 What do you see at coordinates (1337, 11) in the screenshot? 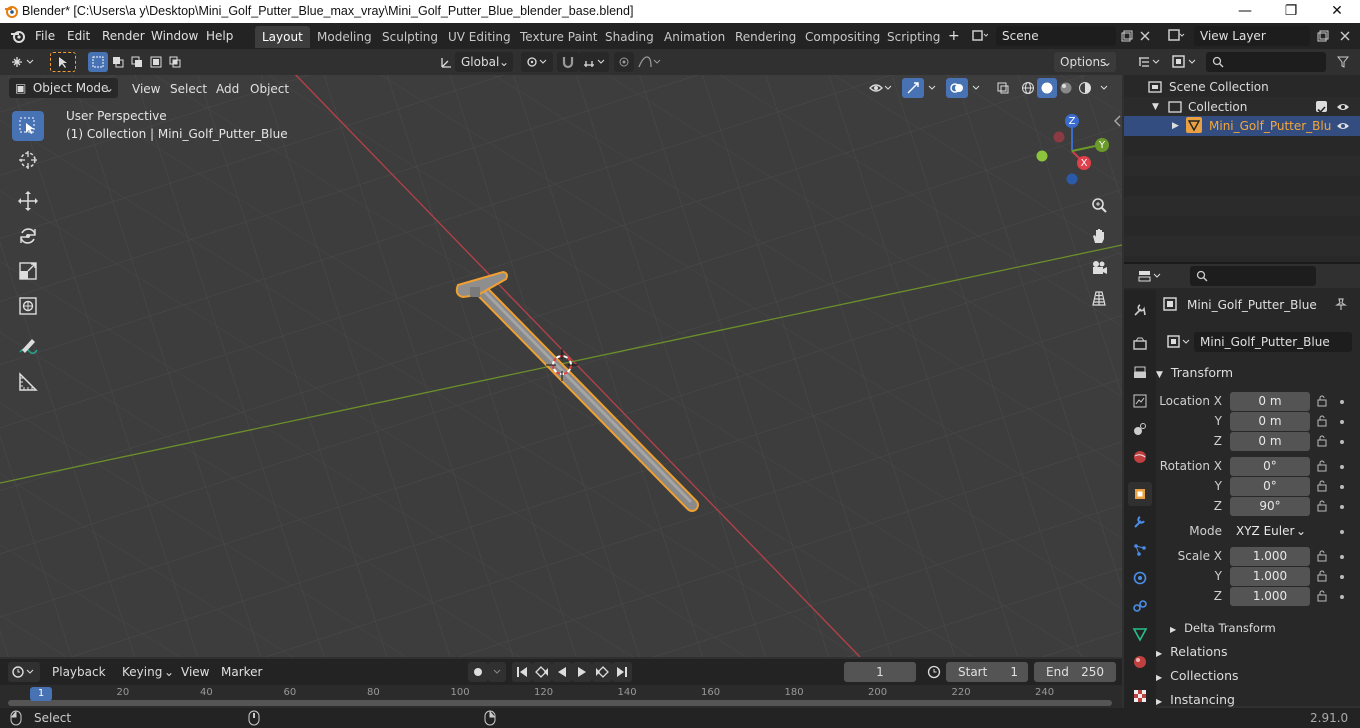
I see `close-button: ✕` at bounding box center [1337, 11].